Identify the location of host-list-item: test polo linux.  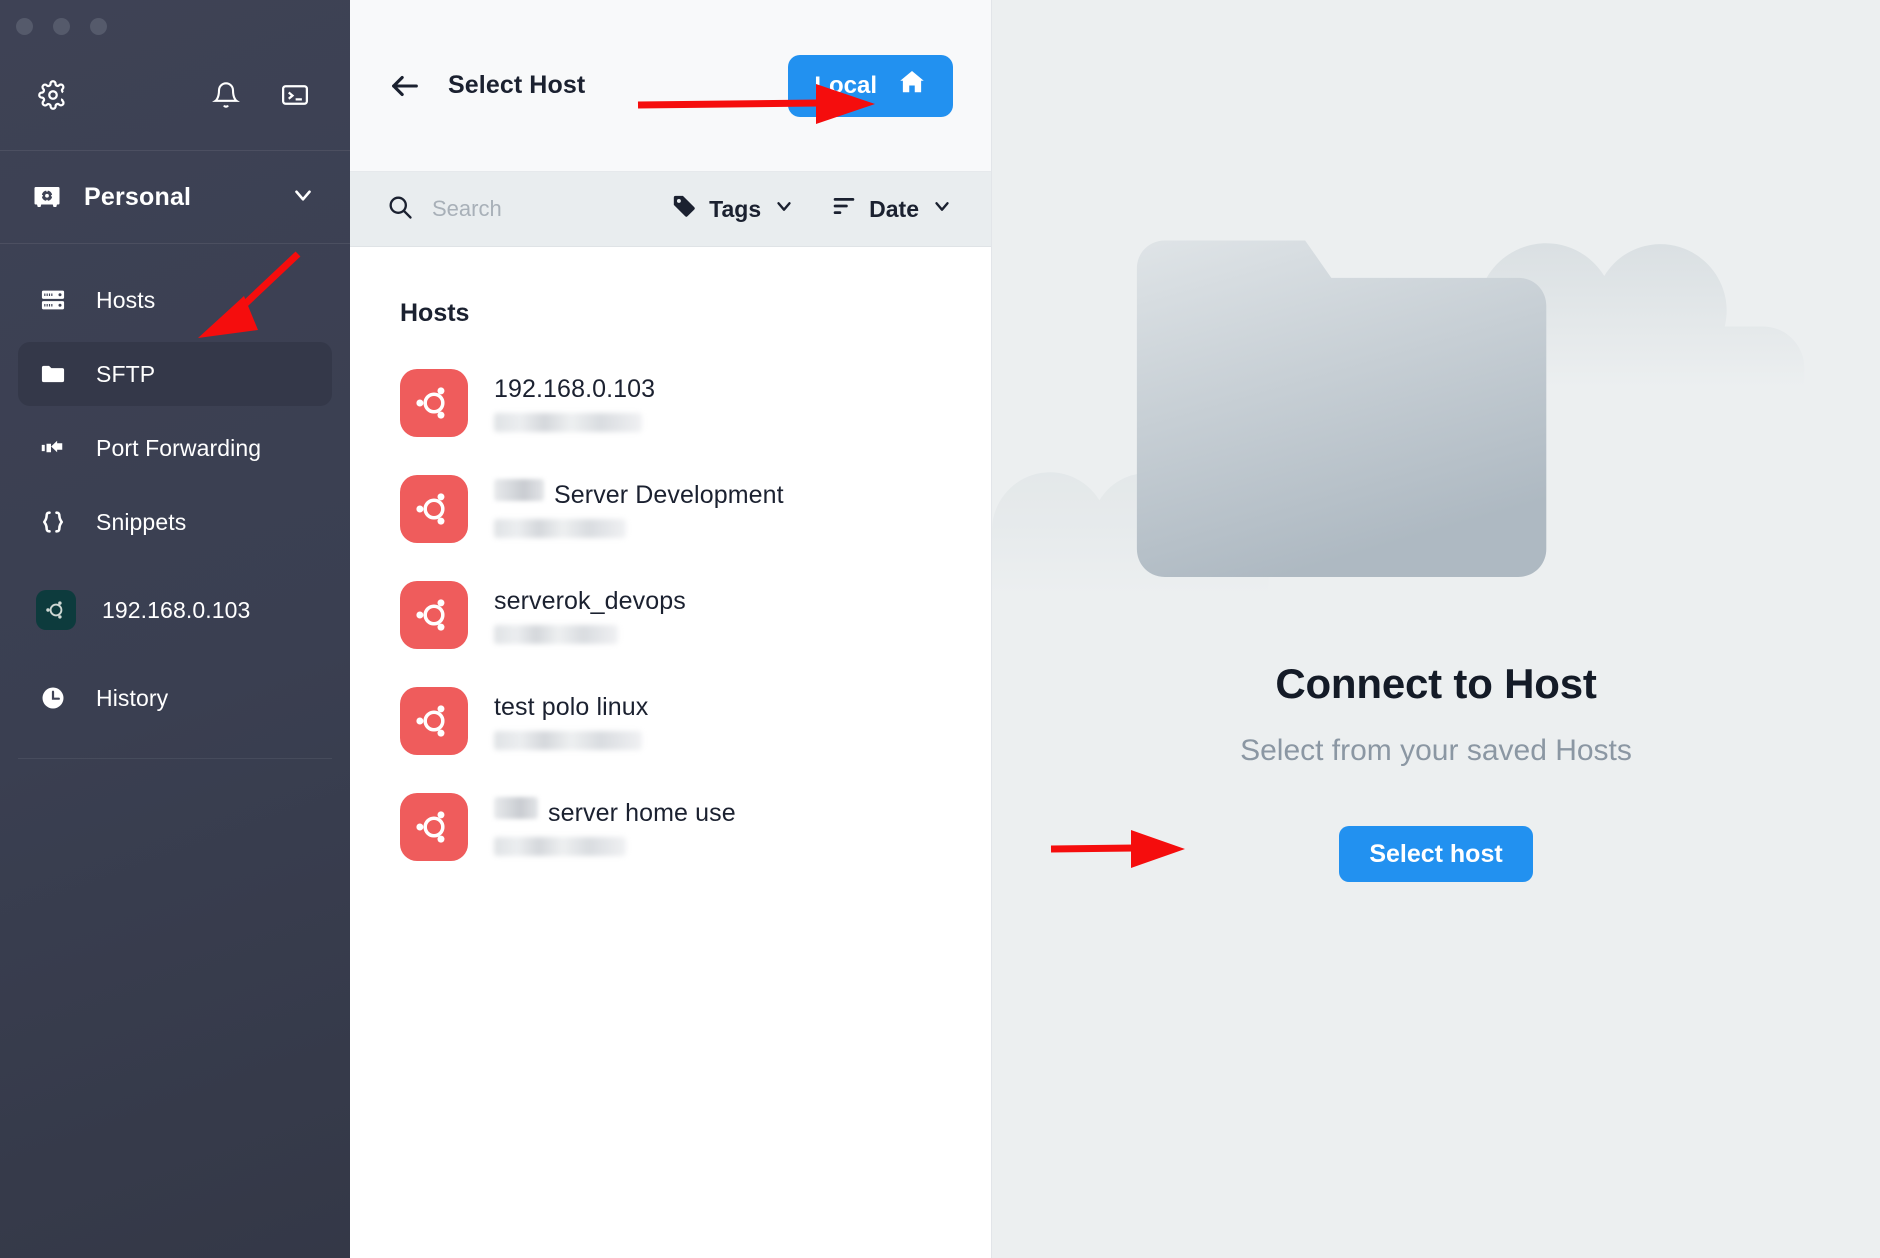
(670, 721).